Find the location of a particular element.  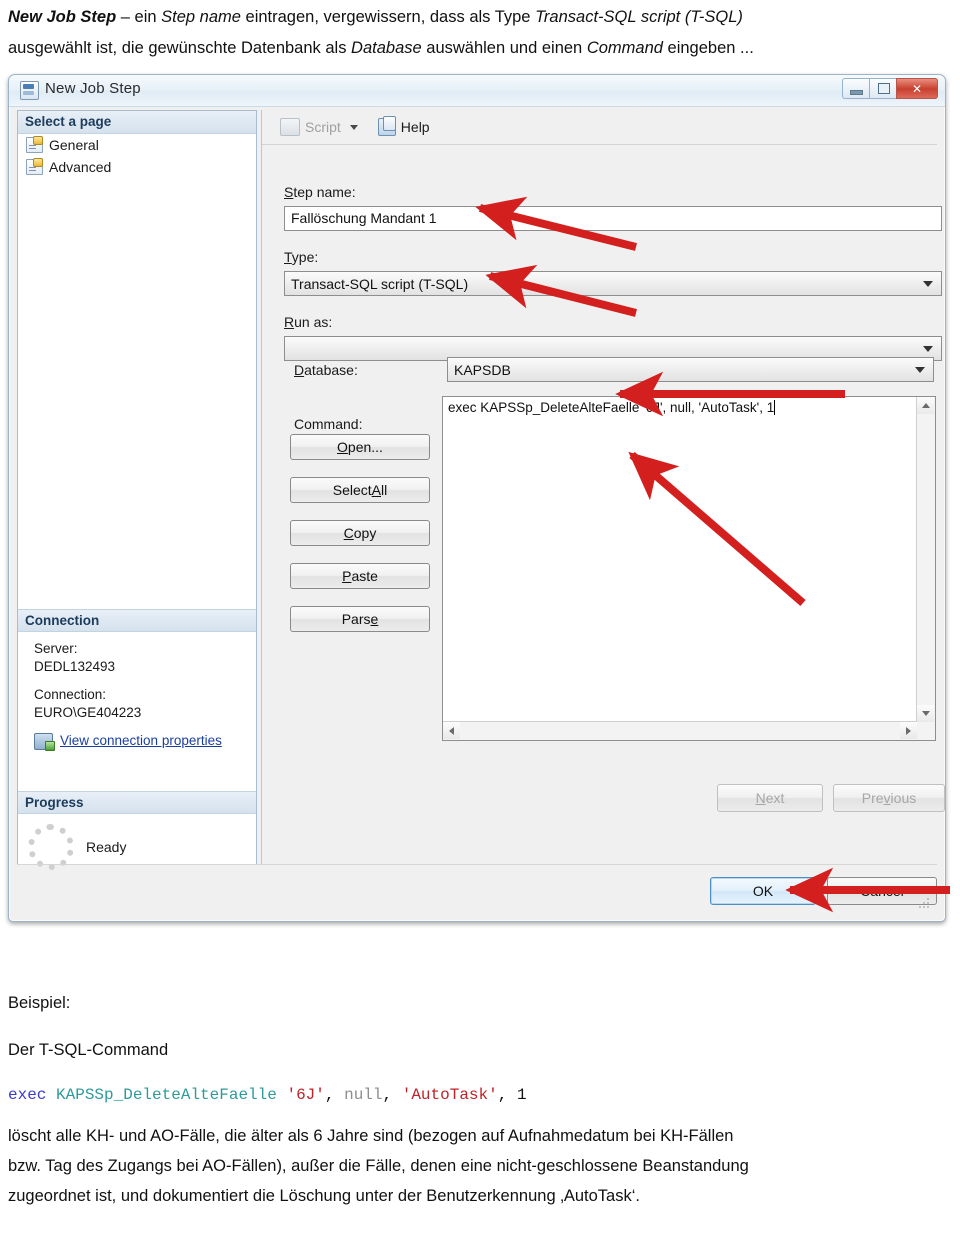

scroll-left-button is located at coordinates (451, 730).